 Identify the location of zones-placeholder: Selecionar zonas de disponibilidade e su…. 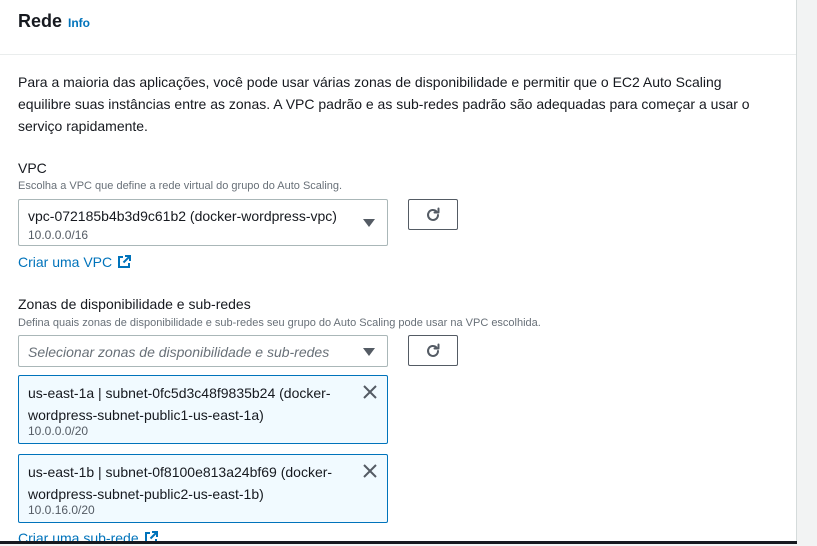
(179, 352).